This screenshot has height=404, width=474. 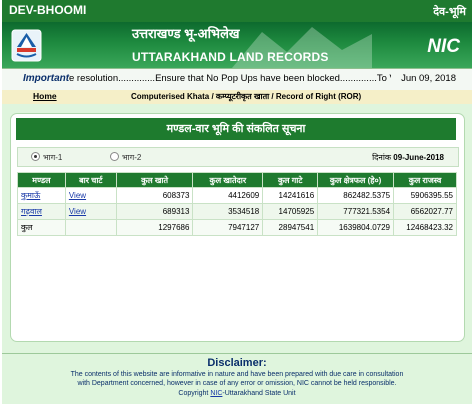 I want to click on col-total-khate: कुल खाते, so click(x=154, y=180).